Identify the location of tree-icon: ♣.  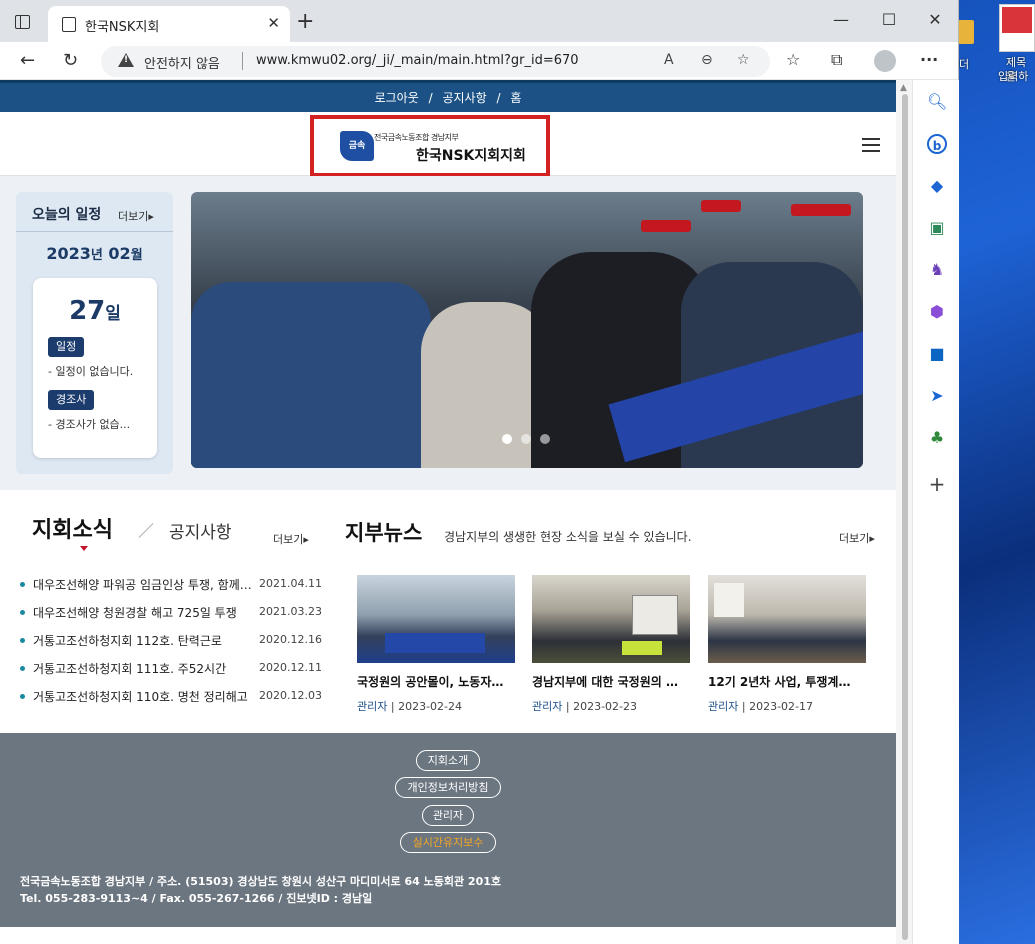
(937, 438).